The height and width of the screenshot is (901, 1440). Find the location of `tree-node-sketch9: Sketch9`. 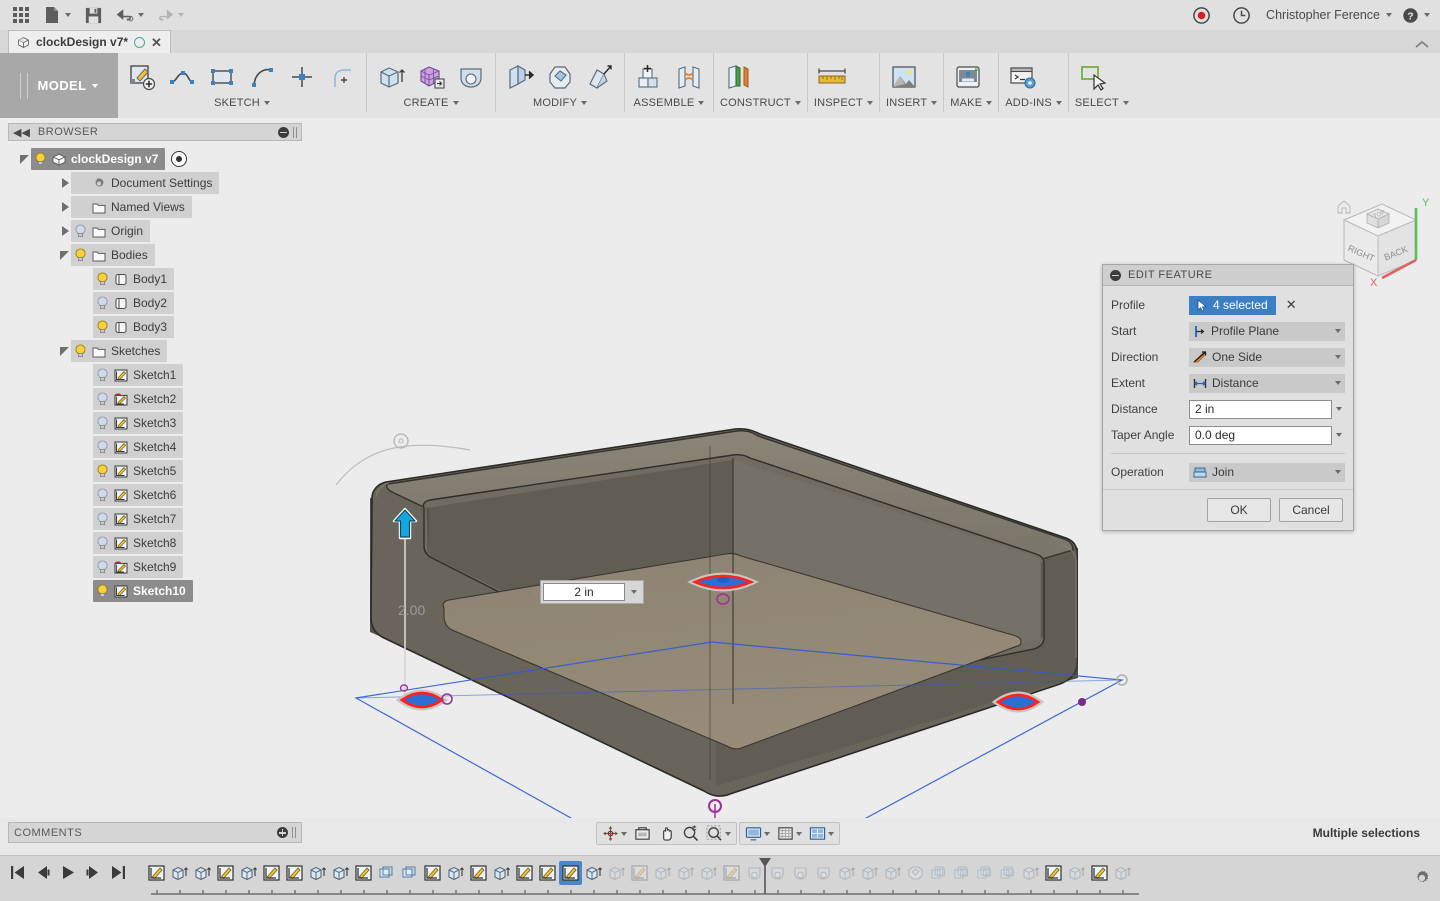

tree-node-sketch9: Sketch9 is located at coordinates (155, 567).